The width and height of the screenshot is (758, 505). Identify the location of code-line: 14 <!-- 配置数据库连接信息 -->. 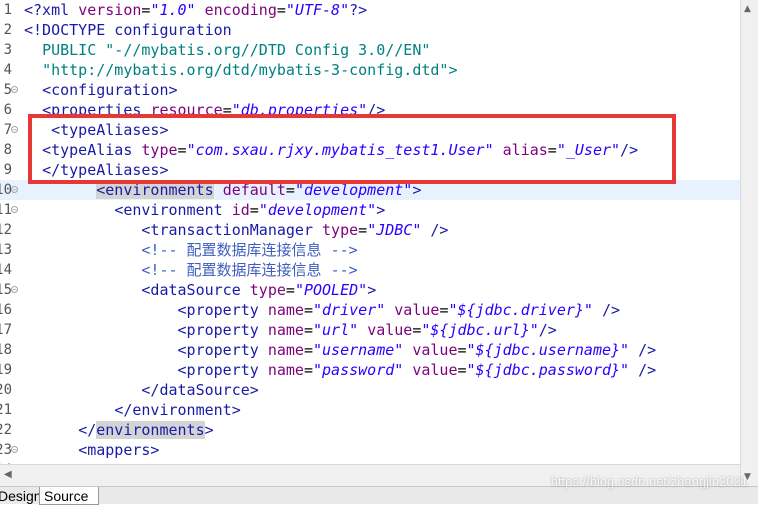
(370, 270).